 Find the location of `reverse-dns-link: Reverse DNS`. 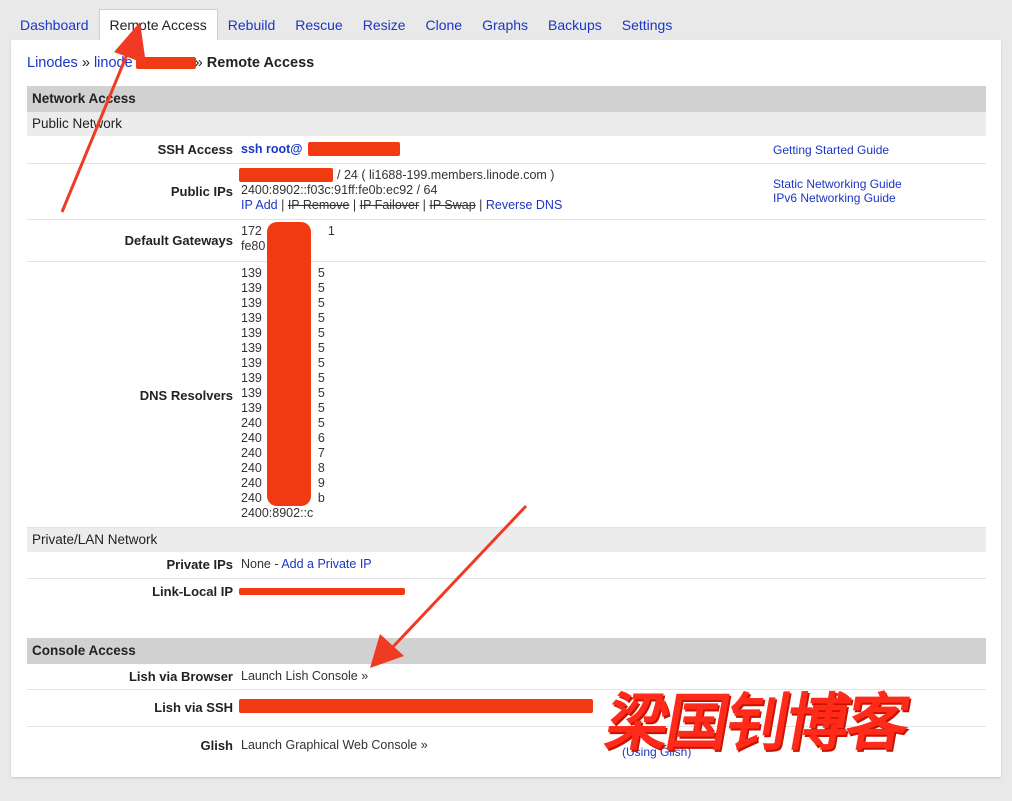

reverse-dns-link: Reverse DNS is located at coordinates (524, 205).